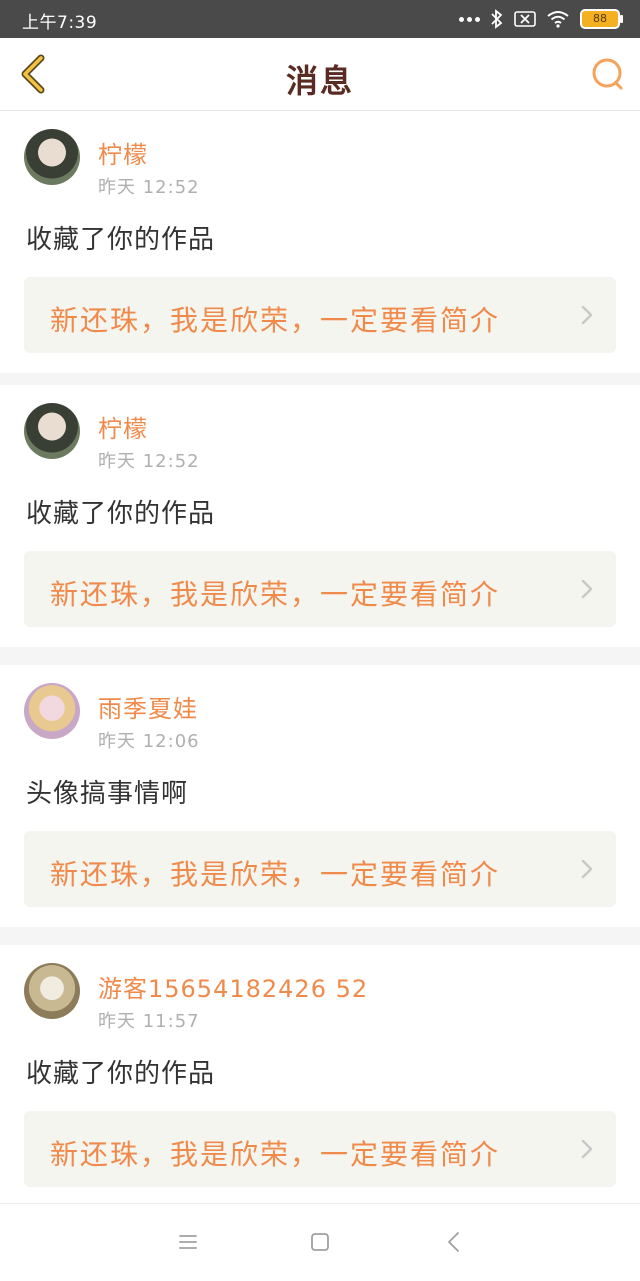  I want to click on bluetooth-icon, so click(497, 19).